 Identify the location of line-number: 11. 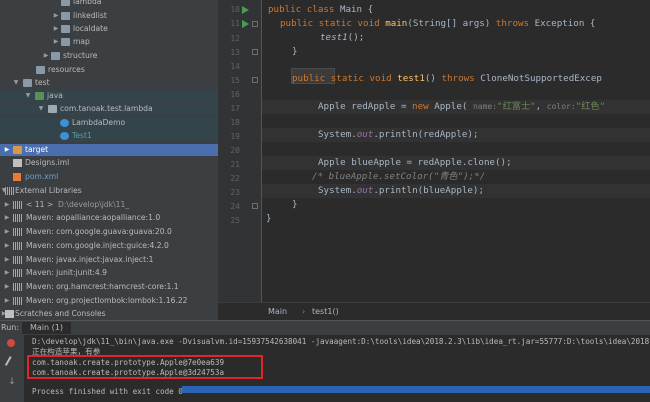
(235, 23).